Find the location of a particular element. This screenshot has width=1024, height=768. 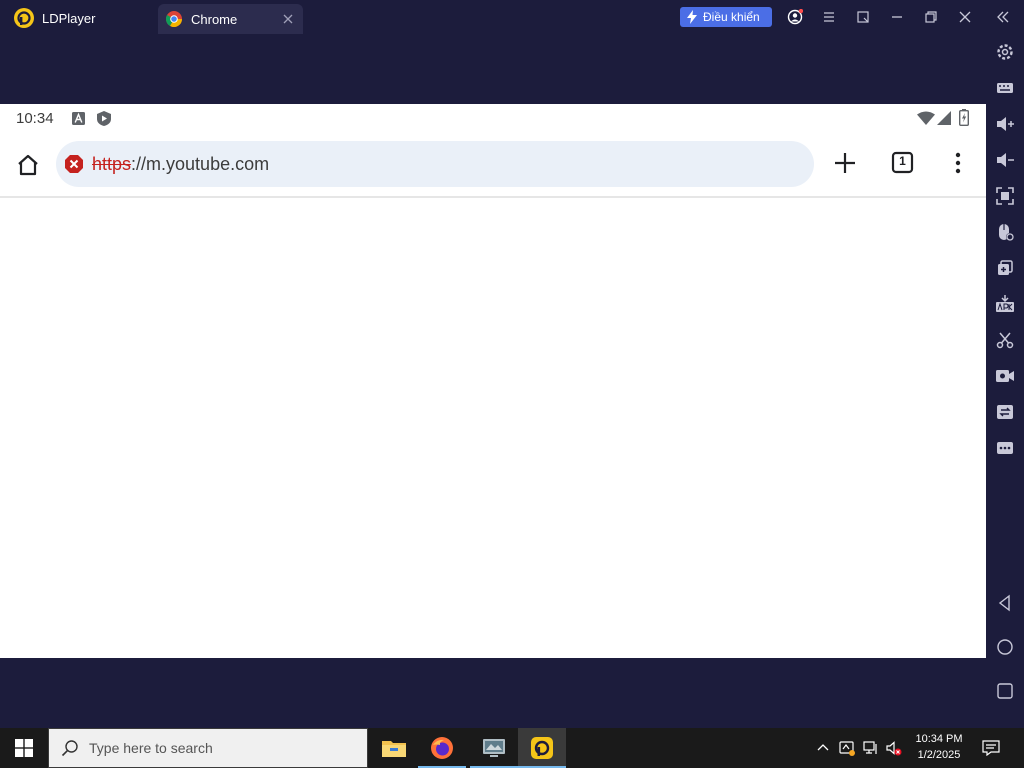

taskbar-firefox is located at coordinates (442, 748).